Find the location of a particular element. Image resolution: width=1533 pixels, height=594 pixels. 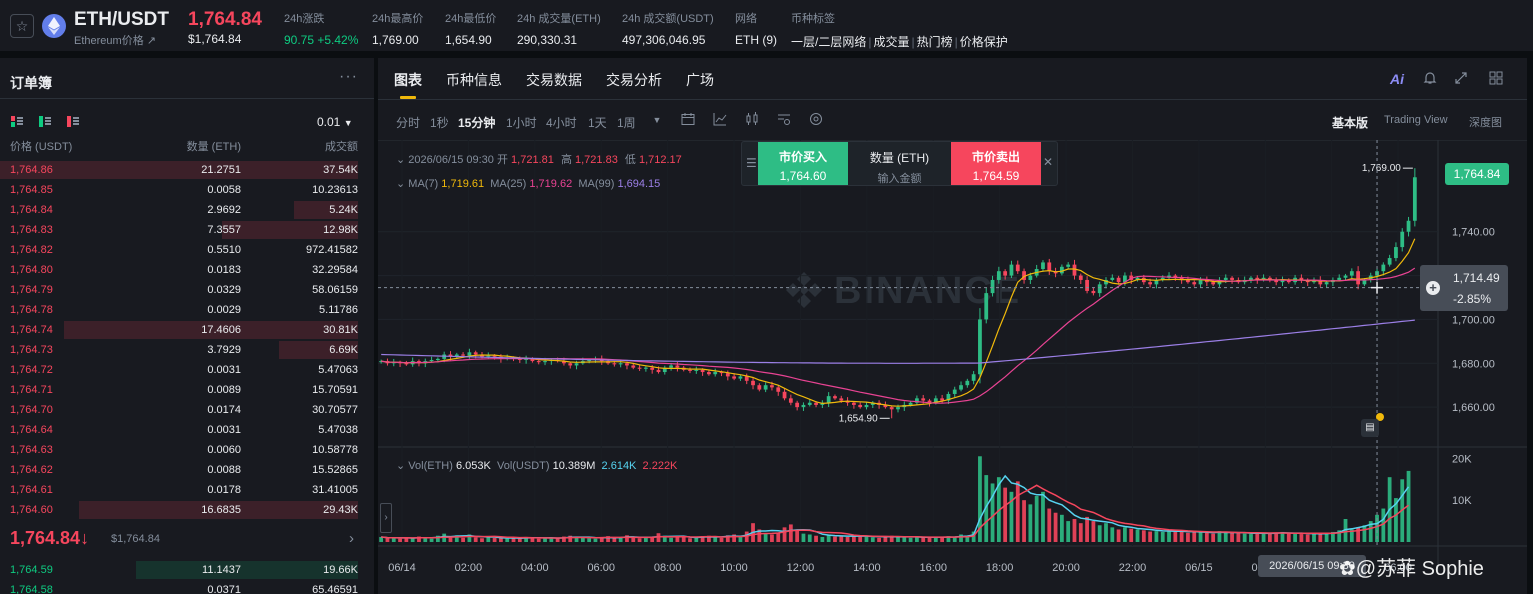

bid-row: 1,764.58 0.0371 65.46591 is located at coordinates (187, 587).